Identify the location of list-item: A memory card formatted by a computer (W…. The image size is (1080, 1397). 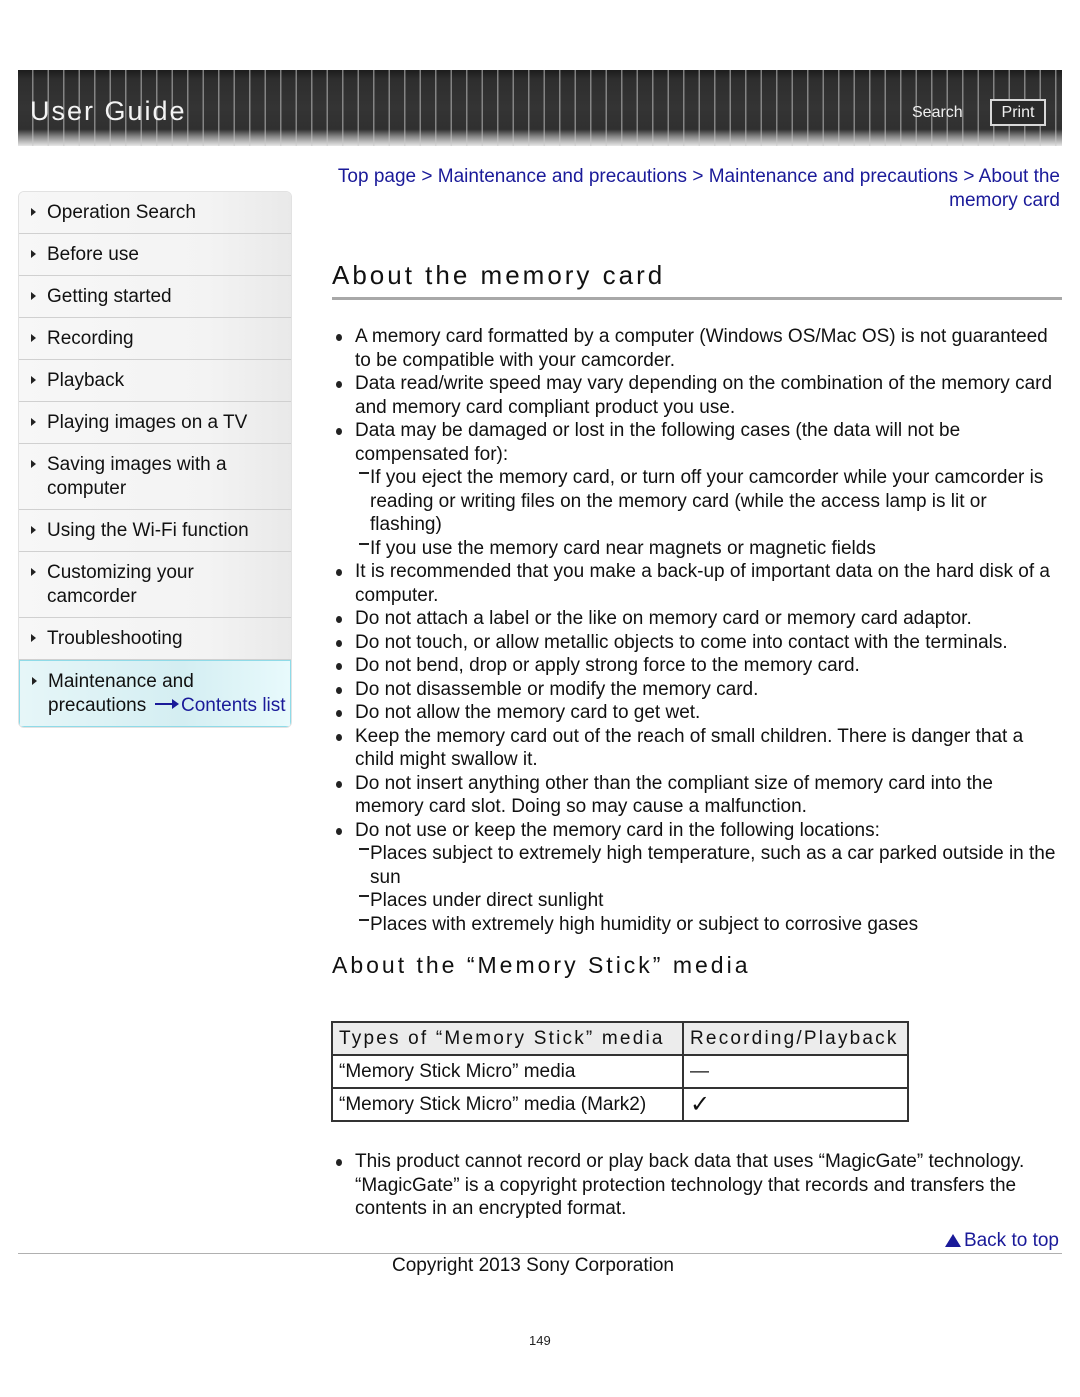
(697, 348).